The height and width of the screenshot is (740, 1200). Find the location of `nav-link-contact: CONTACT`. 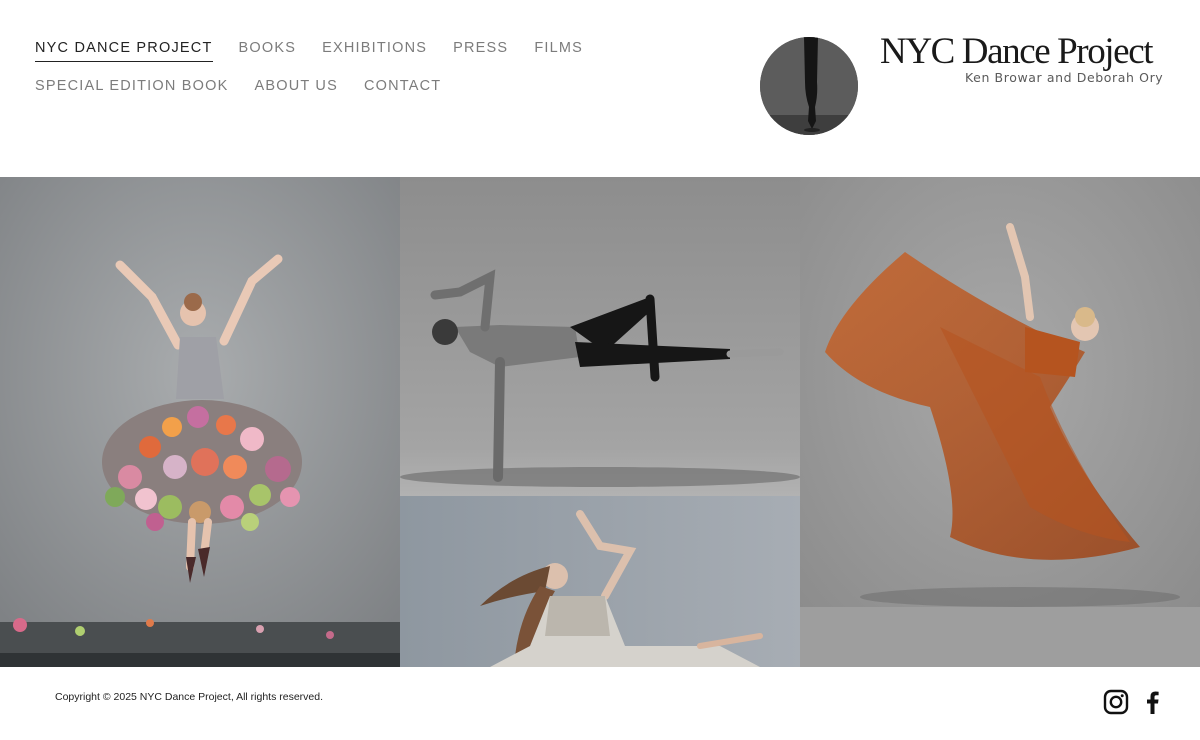

nav-link-contact: CONTACT is located at coordinates (402, 88).